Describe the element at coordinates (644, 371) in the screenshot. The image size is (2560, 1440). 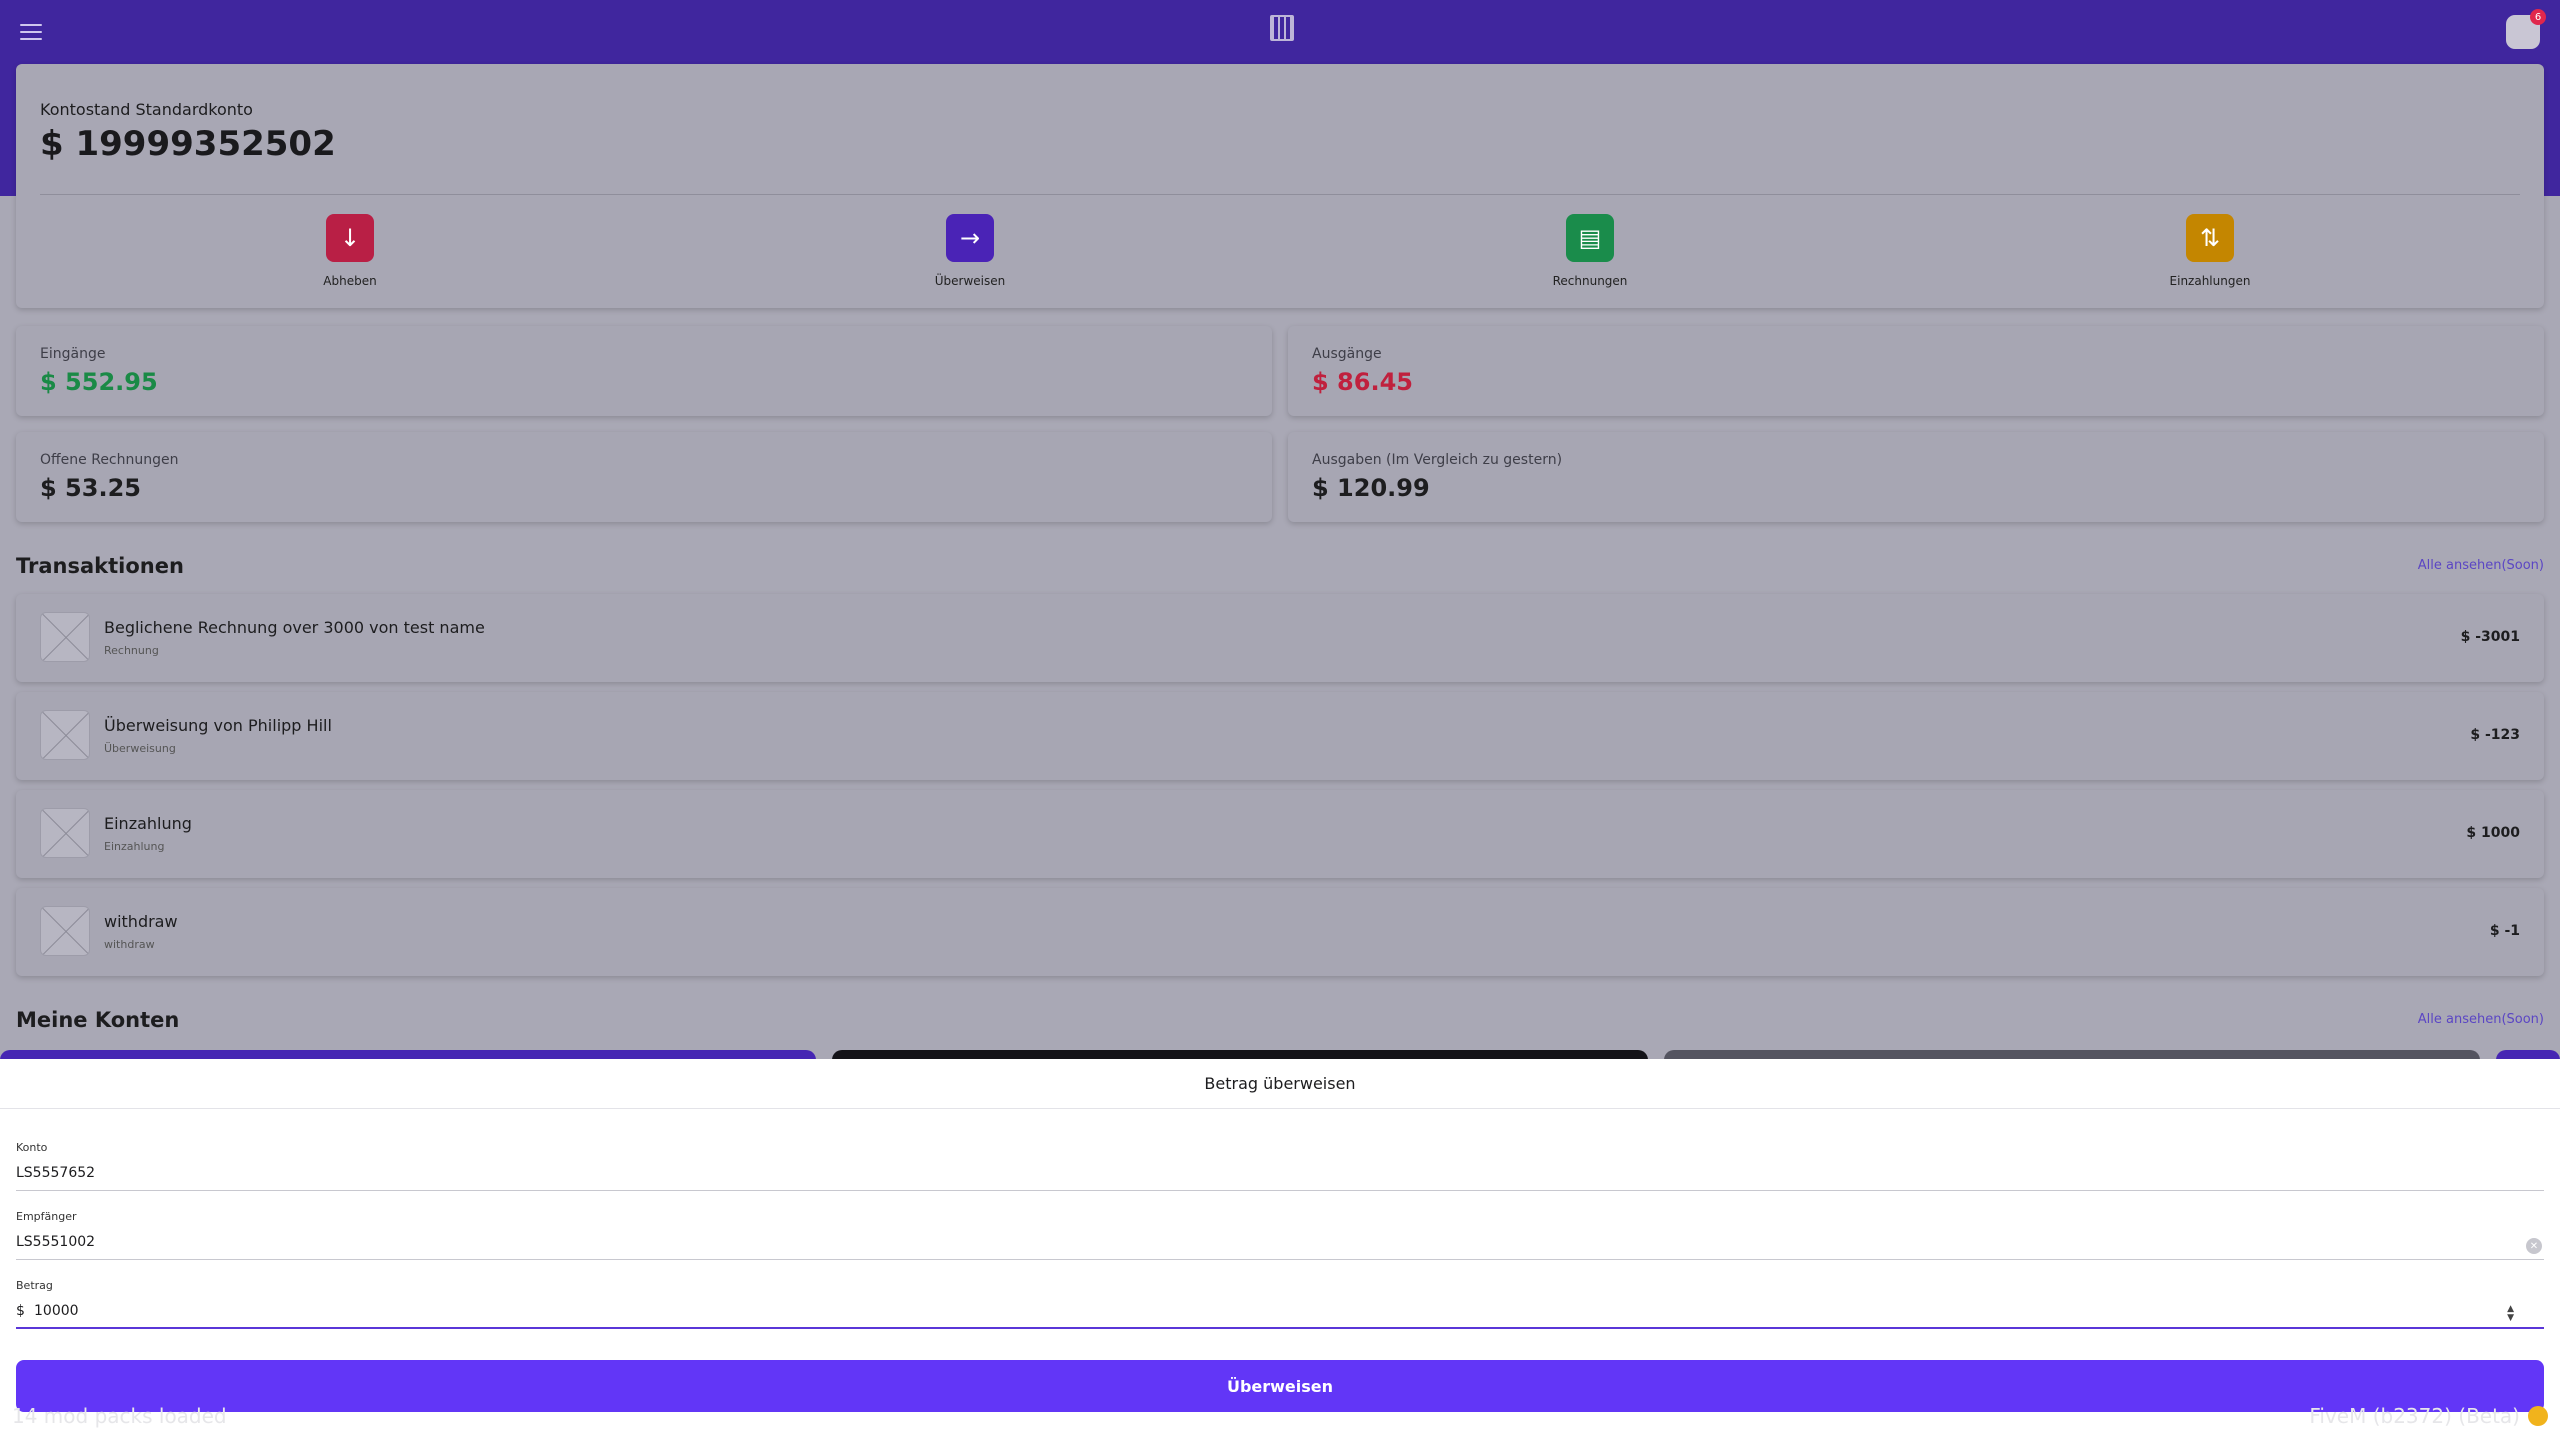
I see `stat-incoming: Eingänge $ 552.95` at that location.